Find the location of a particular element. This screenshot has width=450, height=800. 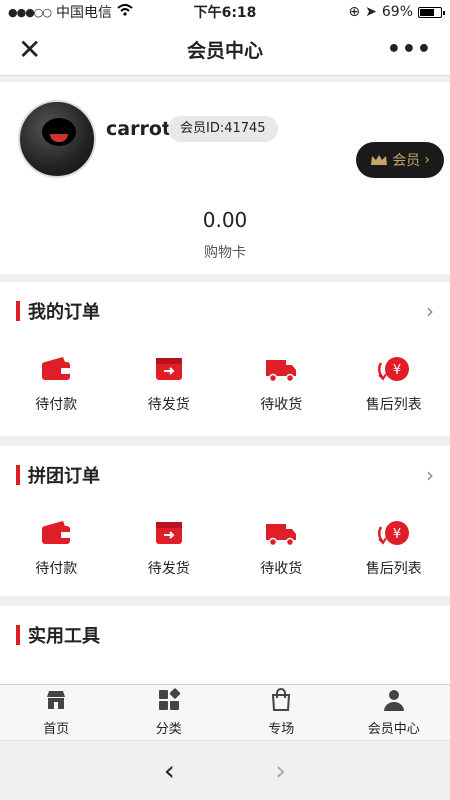

shop-icon is located at coordinates (56, 702).